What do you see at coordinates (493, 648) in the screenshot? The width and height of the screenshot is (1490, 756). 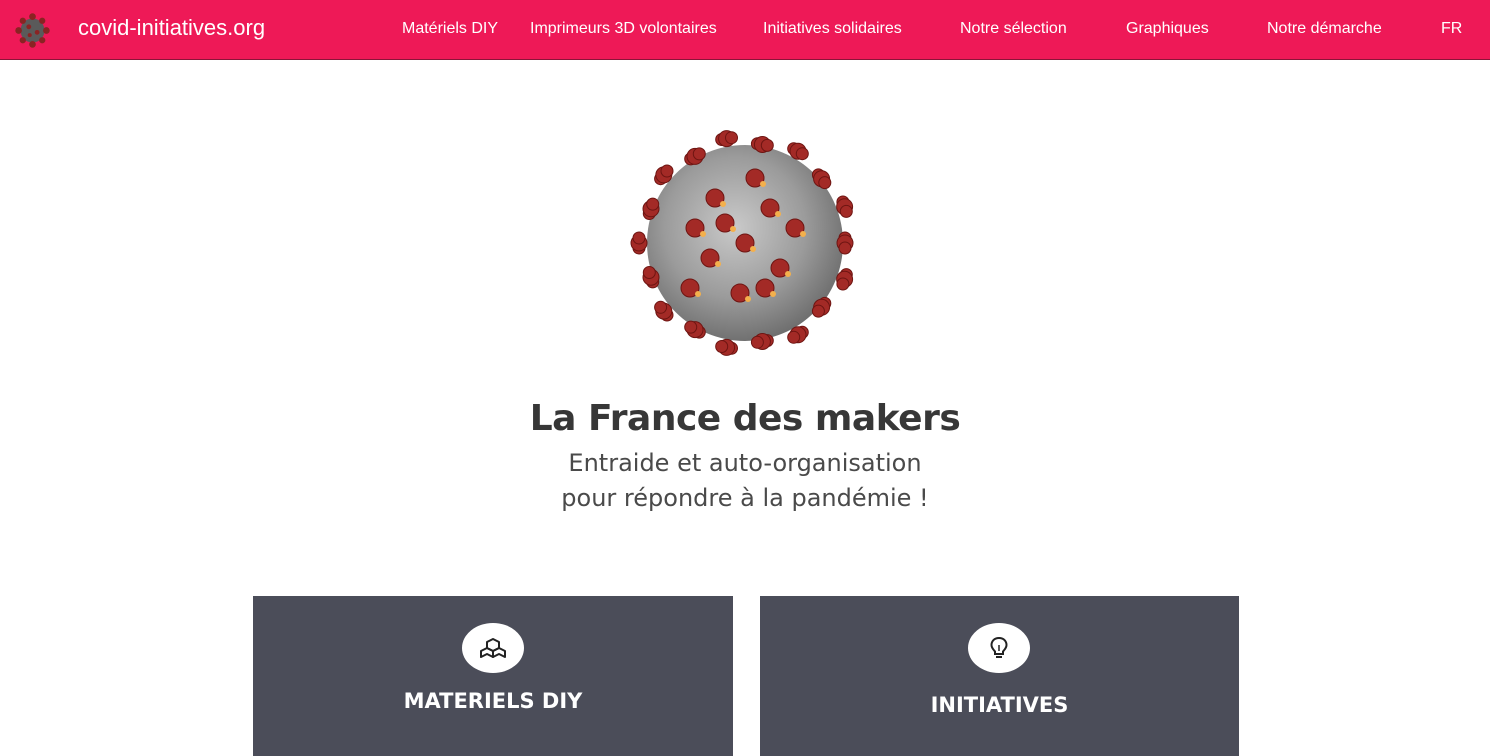 I see `cubes-icon` at bounding box center [493, 648].